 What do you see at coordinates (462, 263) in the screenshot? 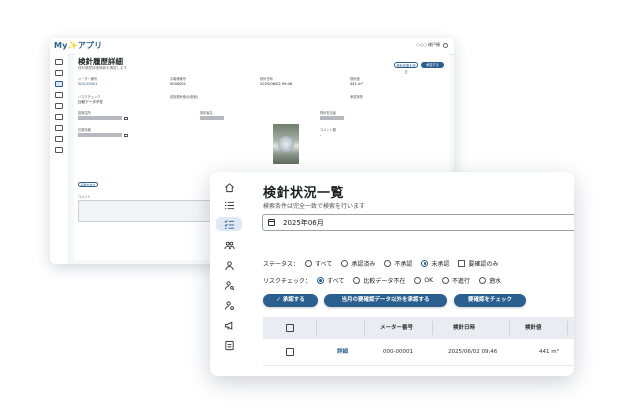
I see `checkbox-icon` at bounding box center [462, 263].